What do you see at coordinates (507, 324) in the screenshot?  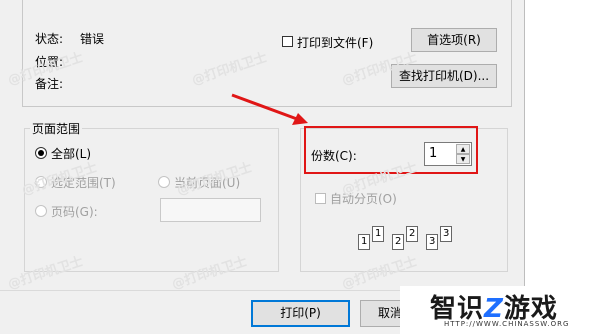 I see `brand-url: HTTP://WWW.CHINASSW.ORG` at bounding box center [507, 324].